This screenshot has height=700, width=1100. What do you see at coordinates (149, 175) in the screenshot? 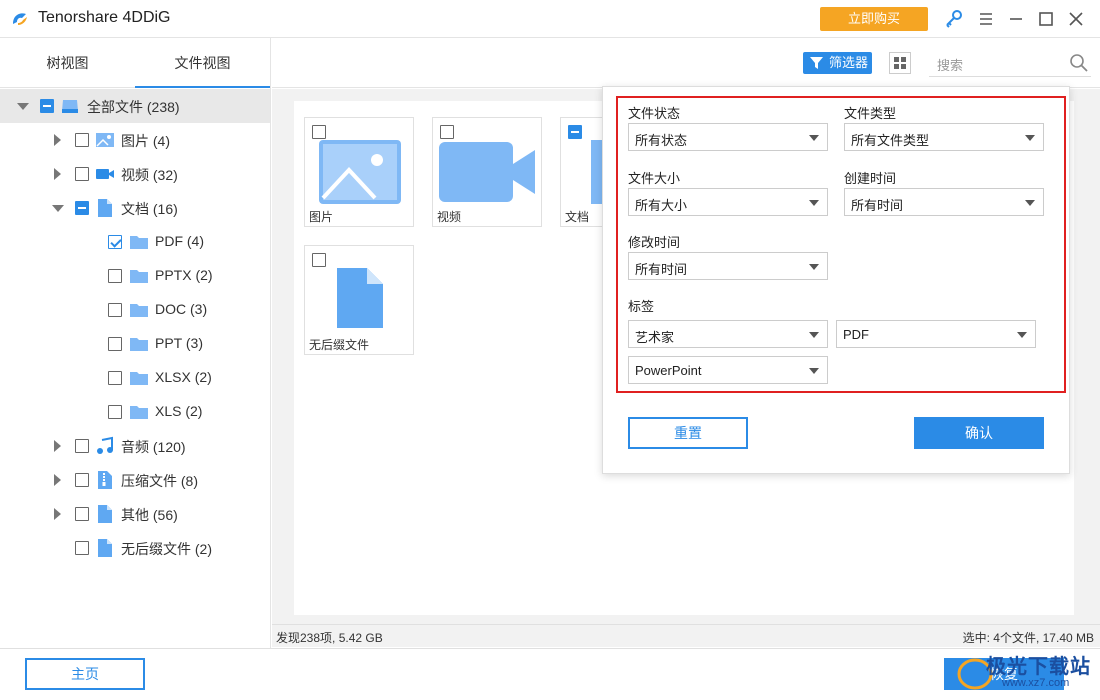
I see `tree-item-label: 视频 (32)` at bounding box center [149, 175].